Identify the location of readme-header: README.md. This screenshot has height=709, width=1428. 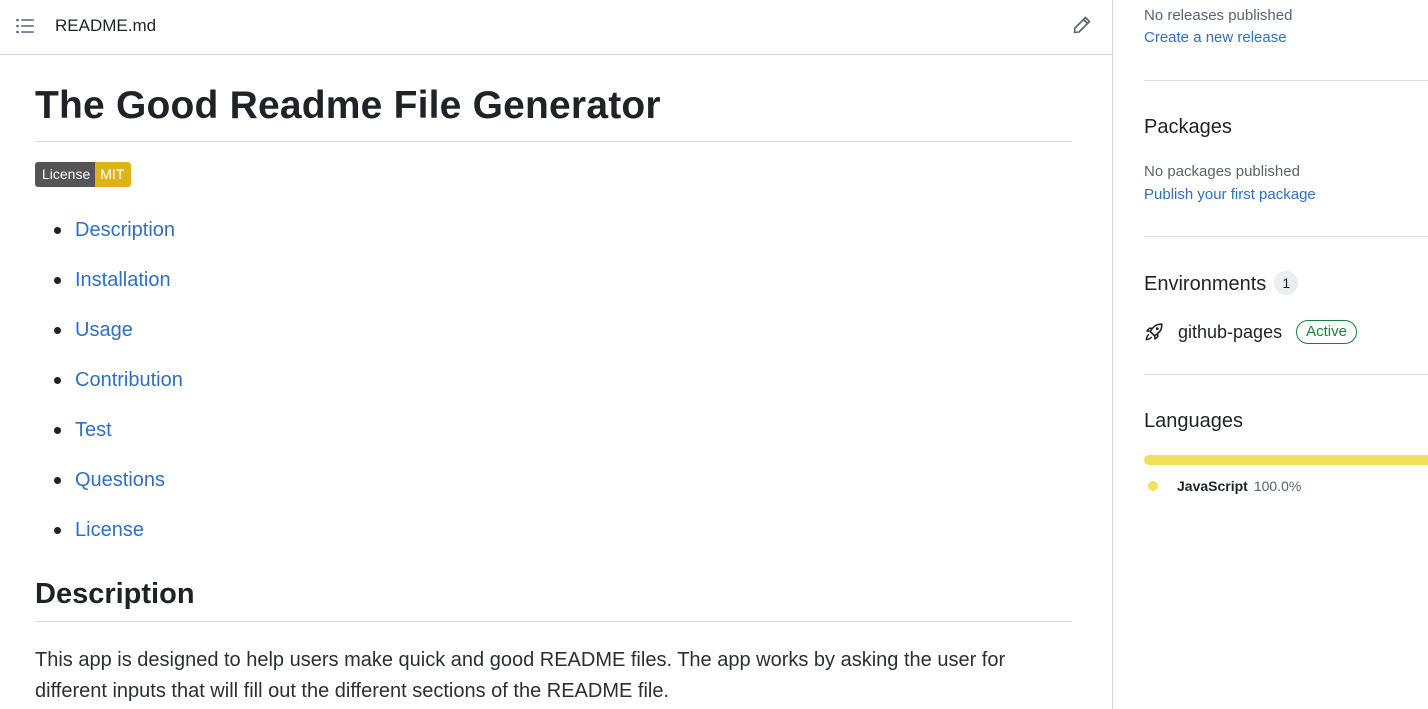
(556, 27).